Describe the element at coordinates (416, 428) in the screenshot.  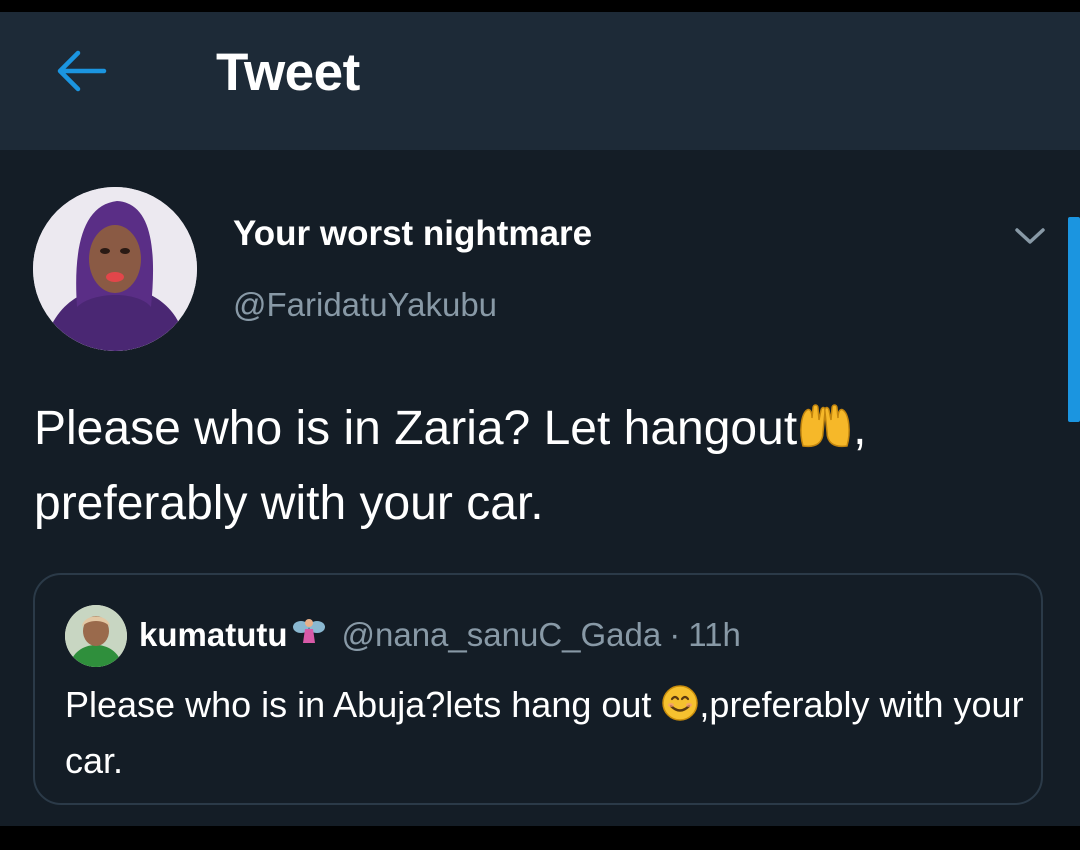
I see `tweet-text-part1: Please who is in Zaria? Let hangout` at that location.